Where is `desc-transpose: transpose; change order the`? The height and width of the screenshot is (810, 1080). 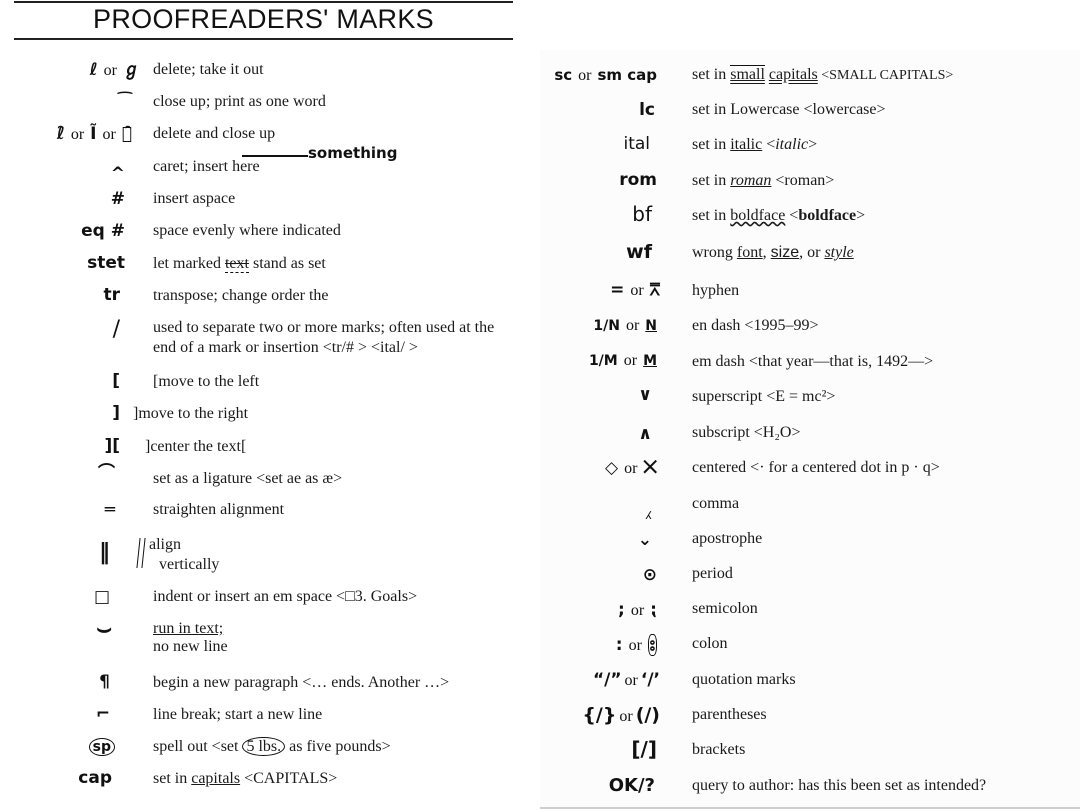
desc-transpose: transpose; change order the is located at coordinates (241, 295).